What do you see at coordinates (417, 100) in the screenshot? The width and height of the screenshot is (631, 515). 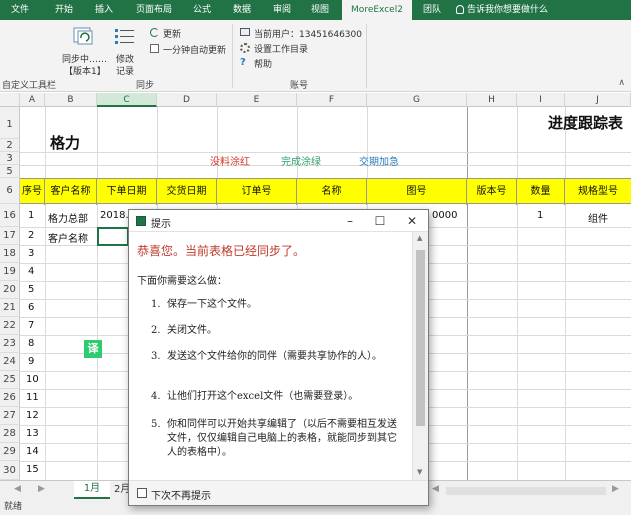 I see `column-header-g: G` at bounding box center [417, 100].